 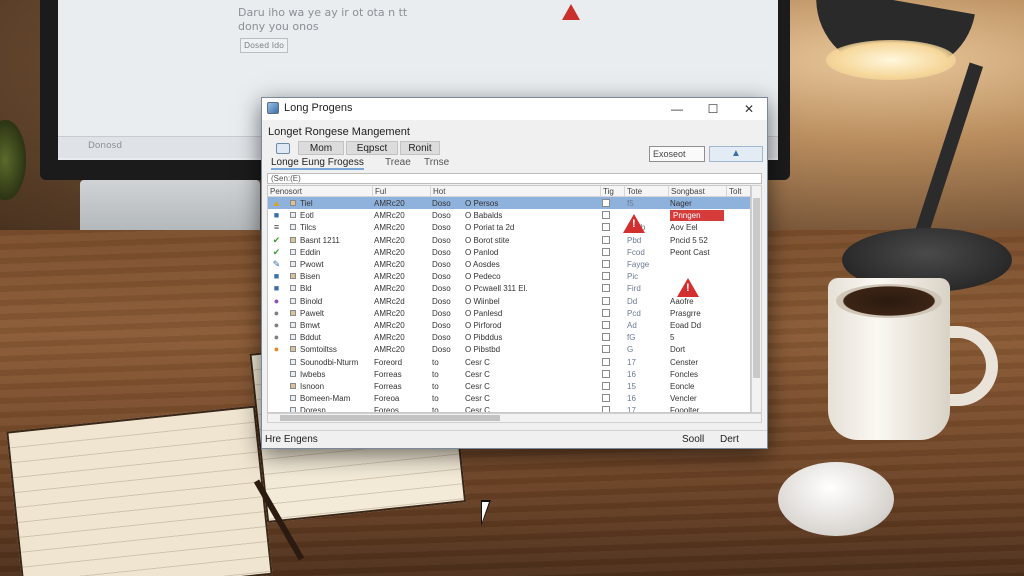 What do you see at coordinates (509, 374) in the screenshot?
I see `table-row: Iwbebs Forreas to Cesr C 16 Foncles` at bounding box center [509, 374].